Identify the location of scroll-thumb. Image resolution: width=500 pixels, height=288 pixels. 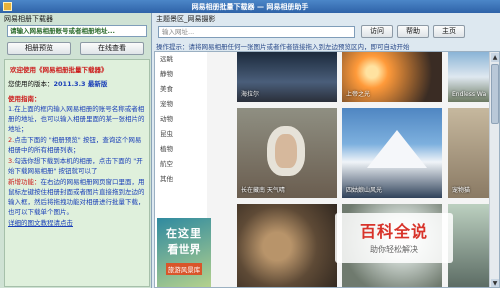
(495, 94).